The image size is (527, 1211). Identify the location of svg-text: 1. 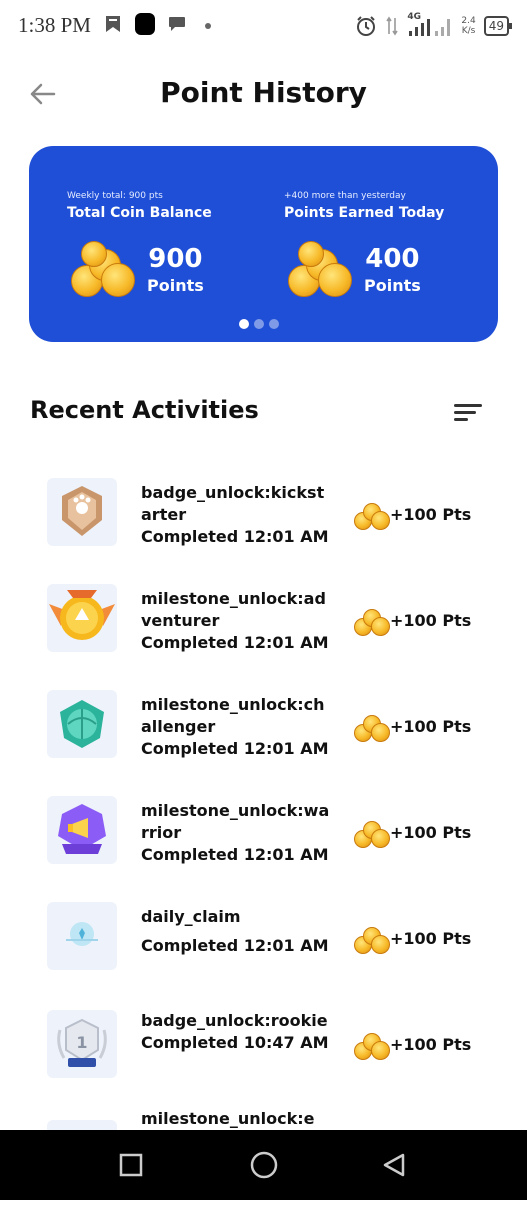
(81, 1042).